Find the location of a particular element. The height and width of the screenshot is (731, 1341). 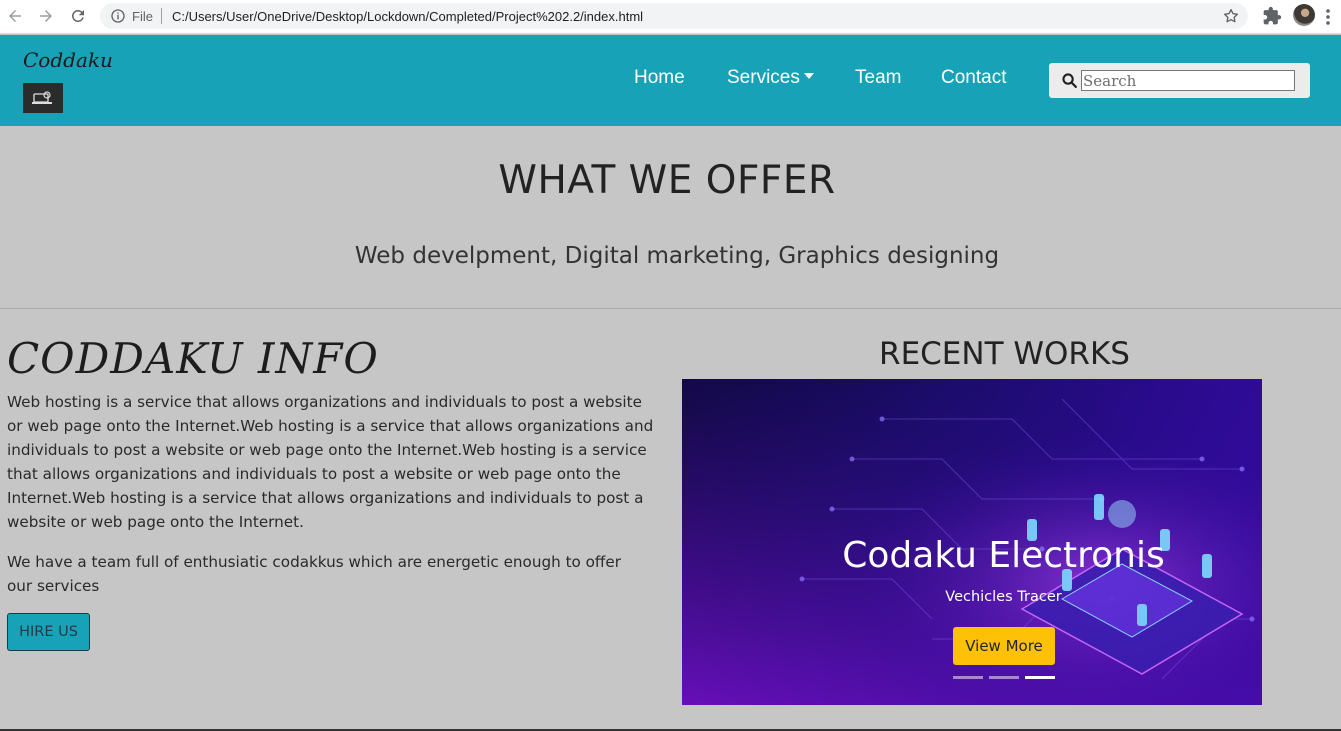

bookmark-star-icon is located at coordinates (1231, 16).